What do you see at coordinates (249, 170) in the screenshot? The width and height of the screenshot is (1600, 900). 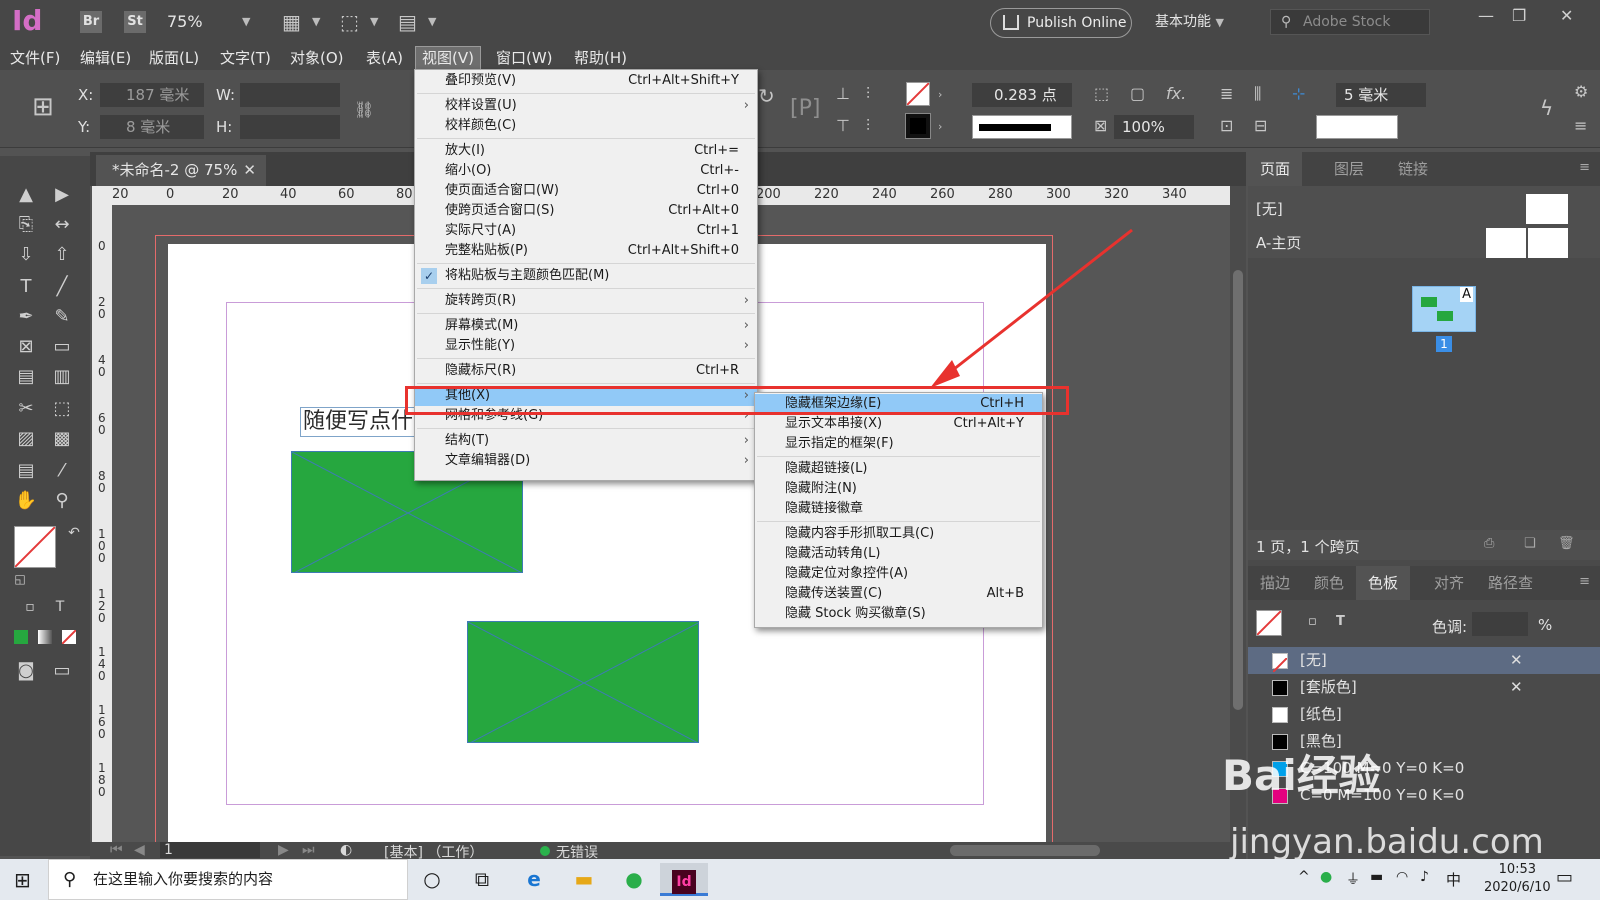 I see `close-tab-icon: ✕` at bounding box center [249, 170].